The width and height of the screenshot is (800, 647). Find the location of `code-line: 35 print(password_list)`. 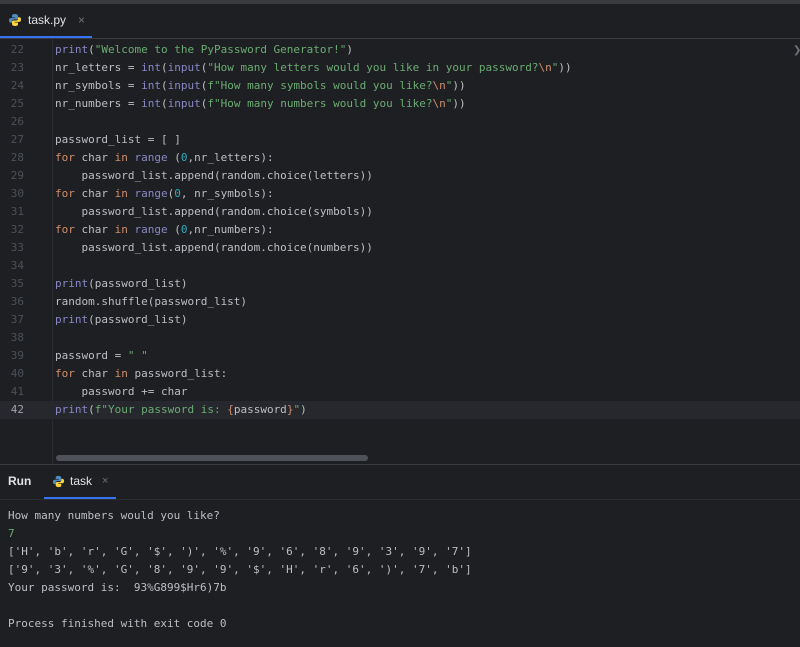

code-line: 35 print(password_list) is located at coordinates (400, 284).